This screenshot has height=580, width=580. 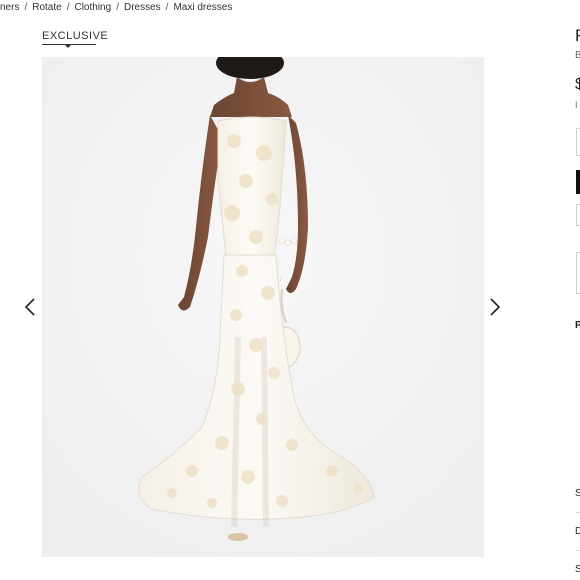 What do you see at coordinates (142, 7) in the screenshot?
I see `breadcrumb-item-dresses: Dresses` at bounding box center [142, 7].